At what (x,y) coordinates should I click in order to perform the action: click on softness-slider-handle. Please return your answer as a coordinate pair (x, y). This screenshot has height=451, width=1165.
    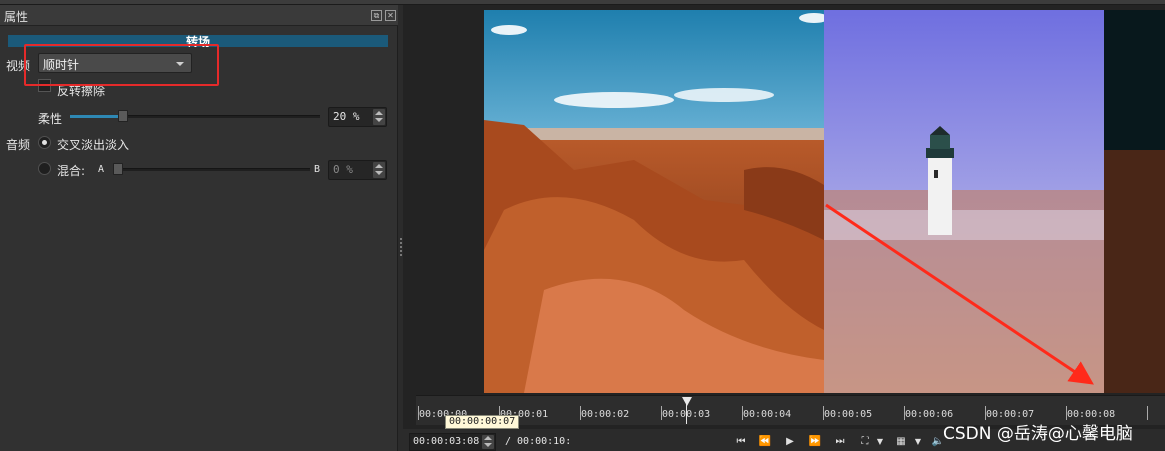
    Looking at the image, I should click on (123, 116).